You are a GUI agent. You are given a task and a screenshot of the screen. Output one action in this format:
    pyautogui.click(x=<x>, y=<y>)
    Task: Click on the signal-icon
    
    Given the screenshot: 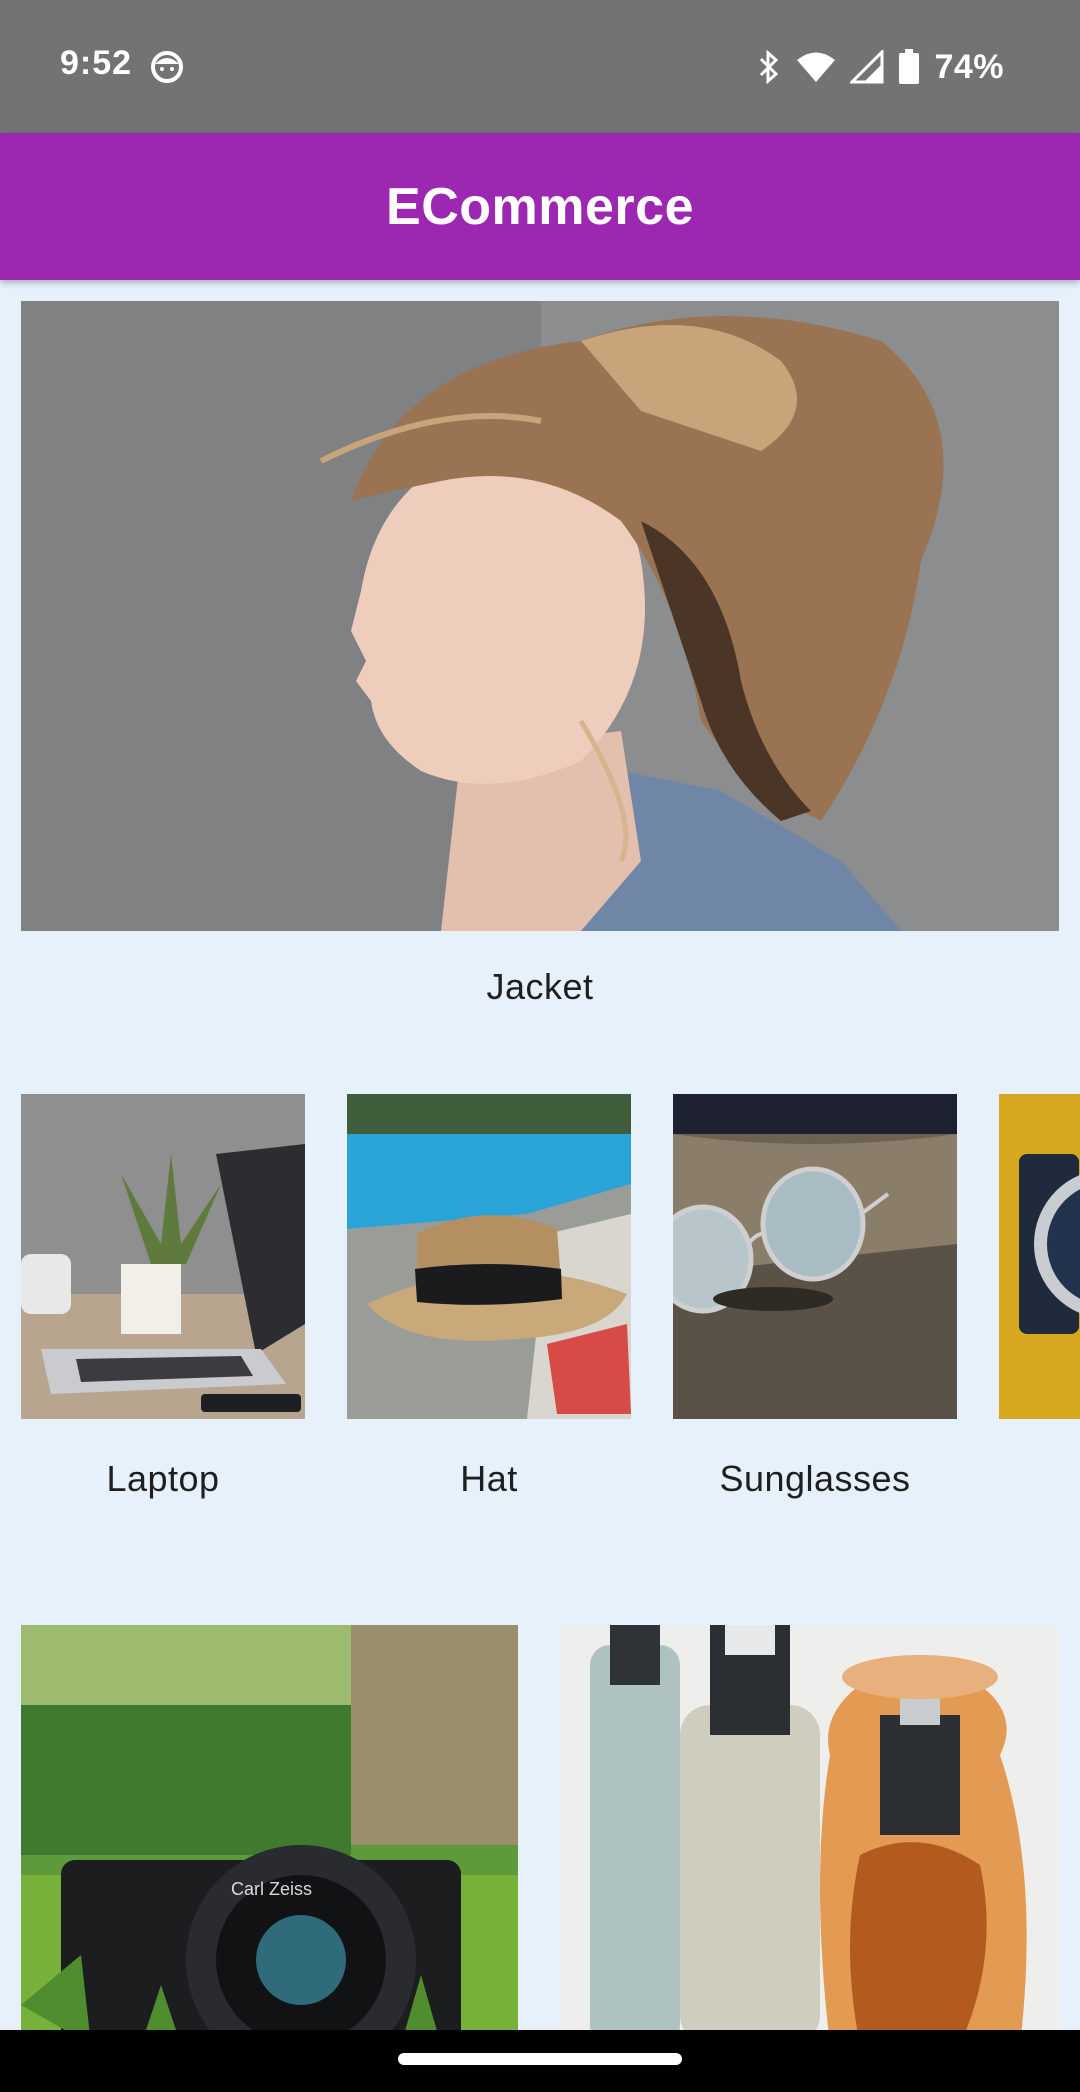 What is the action you would take?
    pyautogui.click(x=867, y=67)
    